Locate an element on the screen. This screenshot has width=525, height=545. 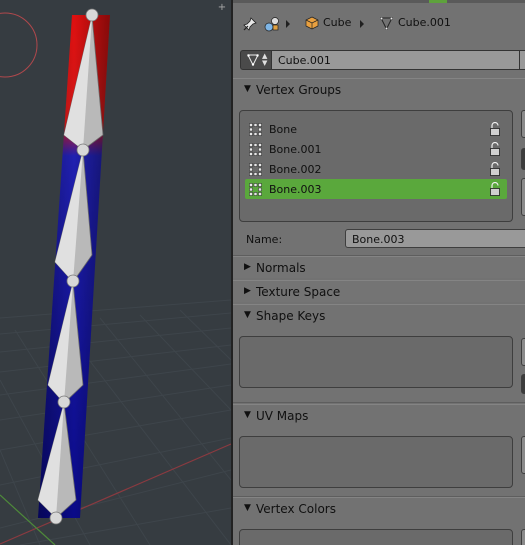
mesh-datablock-selector: ▲ ▼ Cube.001 is located at coordinates (382, 60).